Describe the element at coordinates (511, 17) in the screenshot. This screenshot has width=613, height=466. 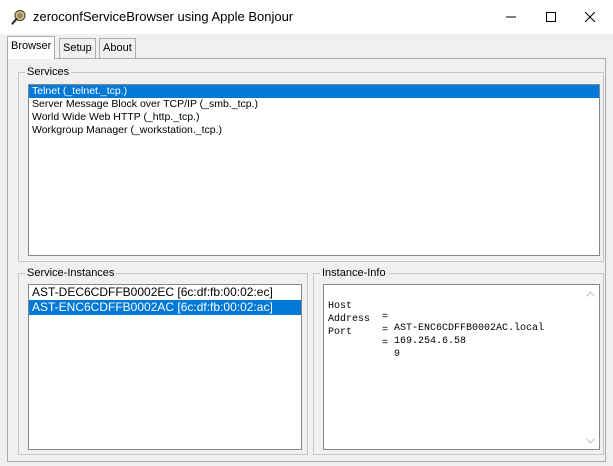
I see `minimize-icon` at that location.